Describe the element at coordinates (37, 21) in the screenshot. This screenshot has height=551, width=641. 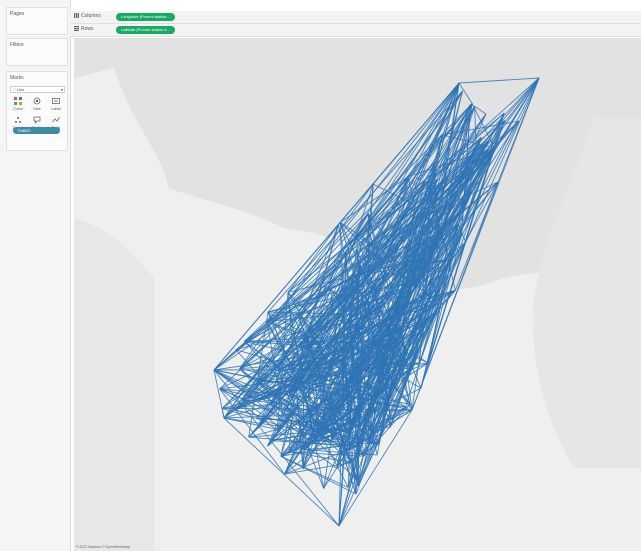
I see `pages-card: Pages` at that location.